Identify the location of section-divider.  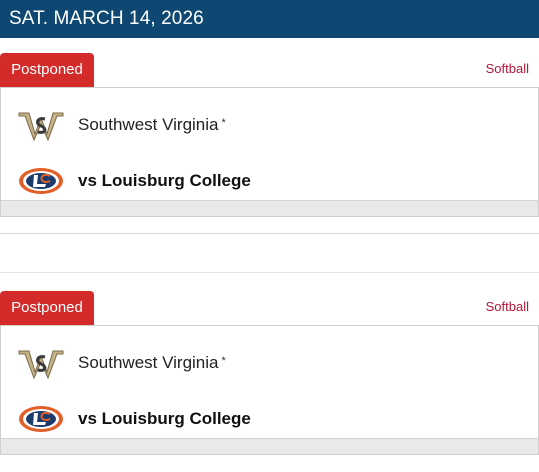
(269, 253).